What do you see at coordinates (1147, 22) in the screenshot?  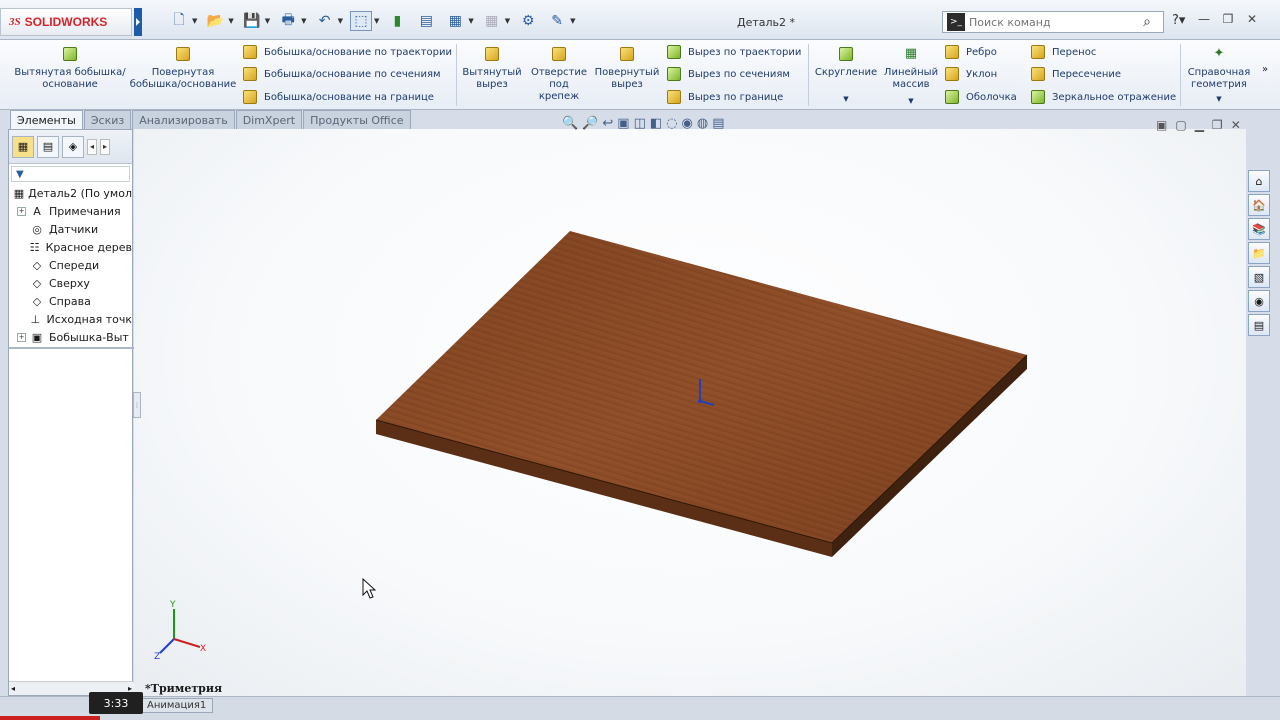 I see `search-icon: ⌕` at bounding box center [1147, 22].